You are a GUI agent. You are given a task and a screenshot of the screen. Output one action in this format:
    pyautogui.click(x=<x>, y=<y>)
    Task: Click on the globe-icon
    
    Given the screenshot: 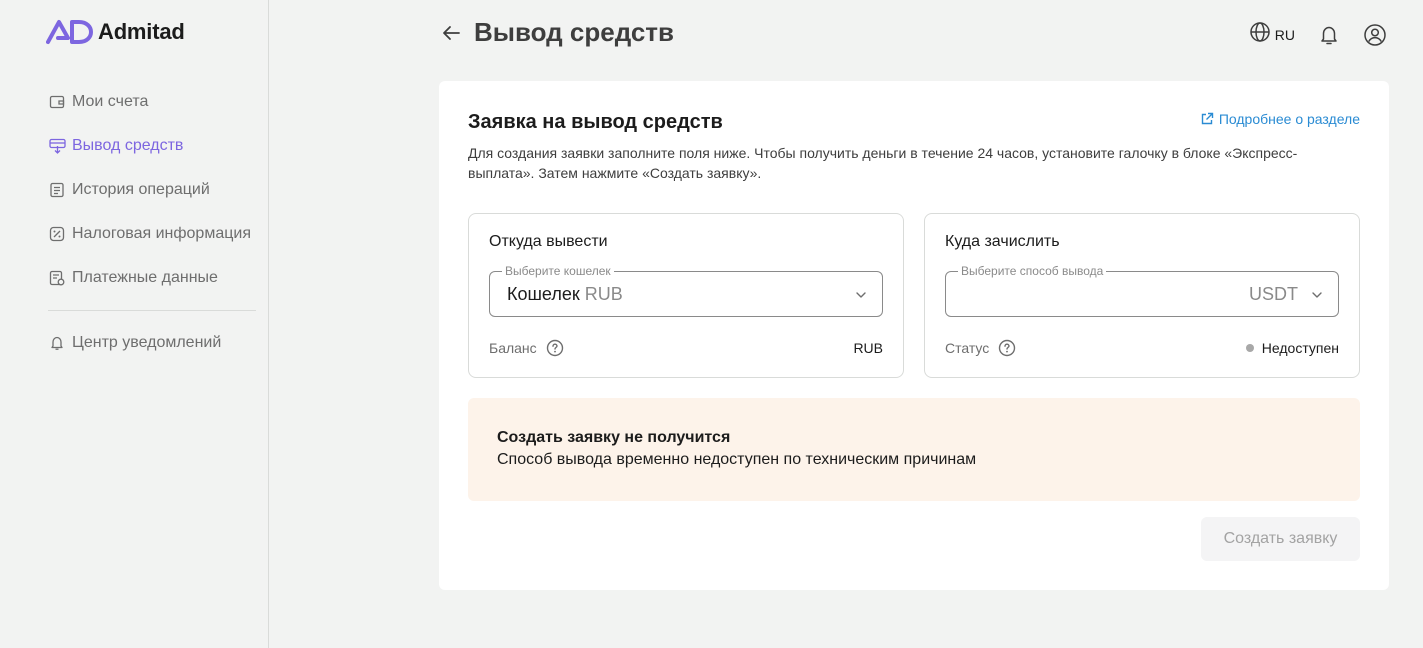 What is the action you would take?
    pyautogui.click(x=1260, y=34)
    